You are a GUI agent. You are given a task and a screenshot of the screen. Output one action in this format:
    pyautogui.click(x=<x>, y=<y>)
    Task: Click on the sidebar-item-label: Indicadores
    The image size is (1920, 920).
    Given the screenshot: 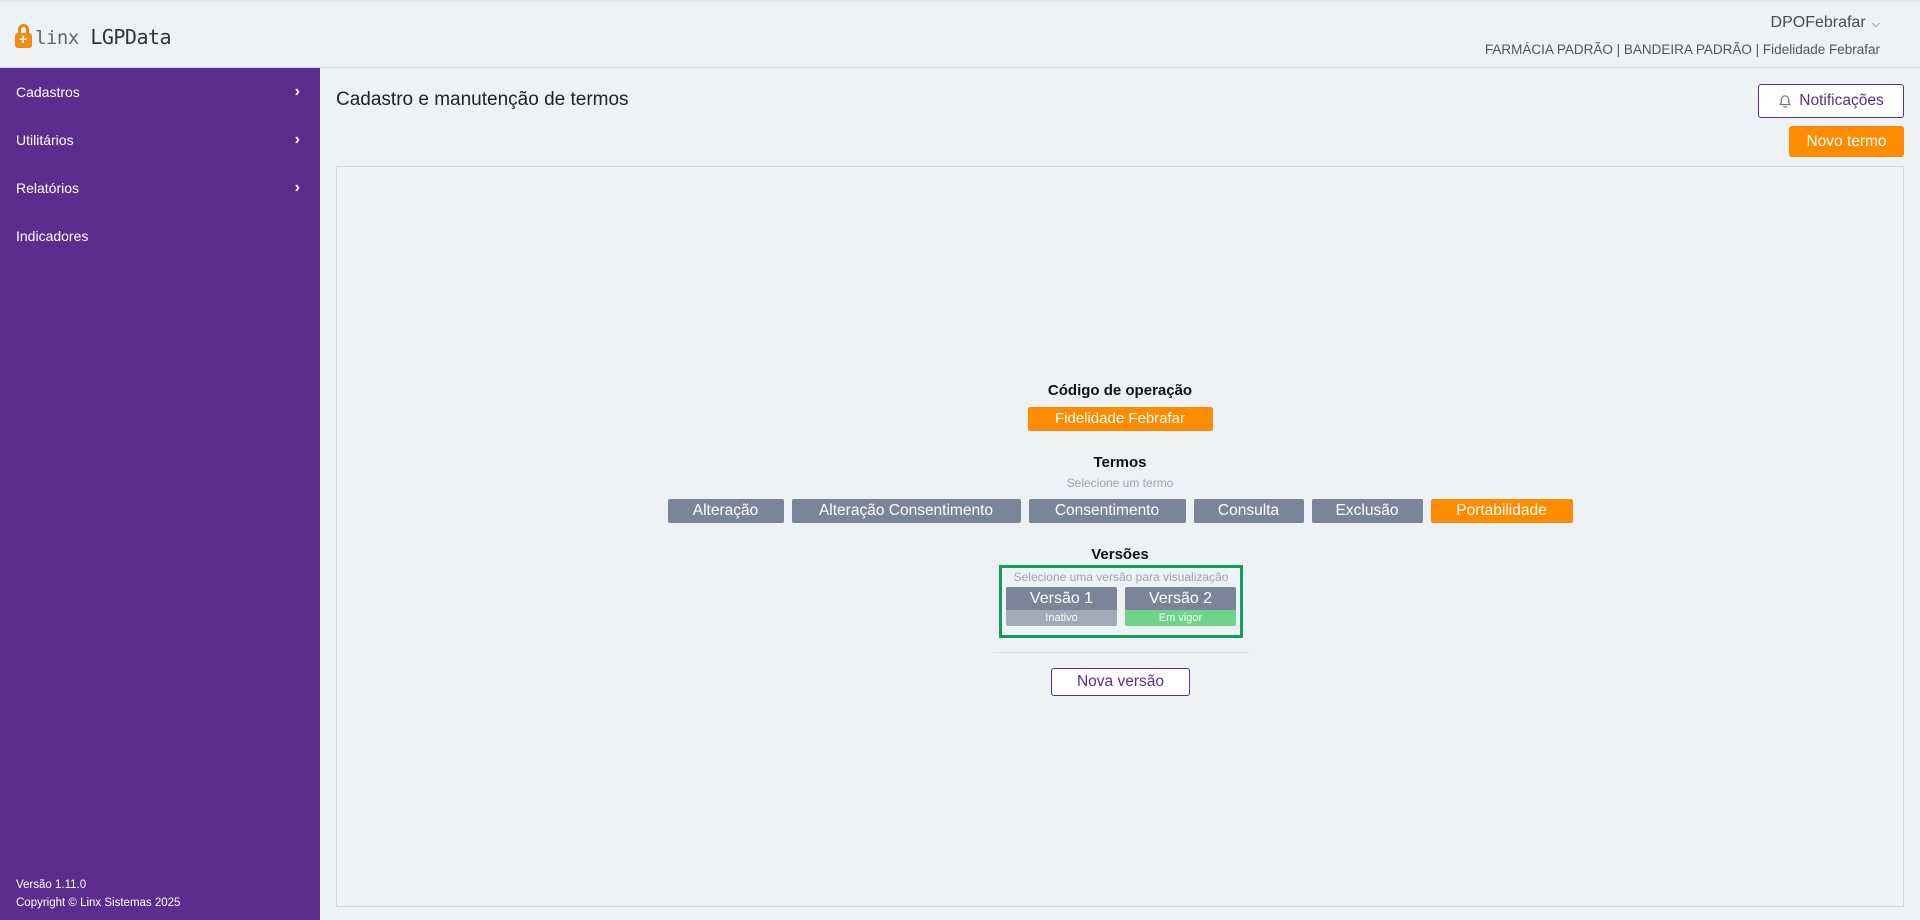 What is the action you would take?
    pyautogui.click(x=52, y=236)
    